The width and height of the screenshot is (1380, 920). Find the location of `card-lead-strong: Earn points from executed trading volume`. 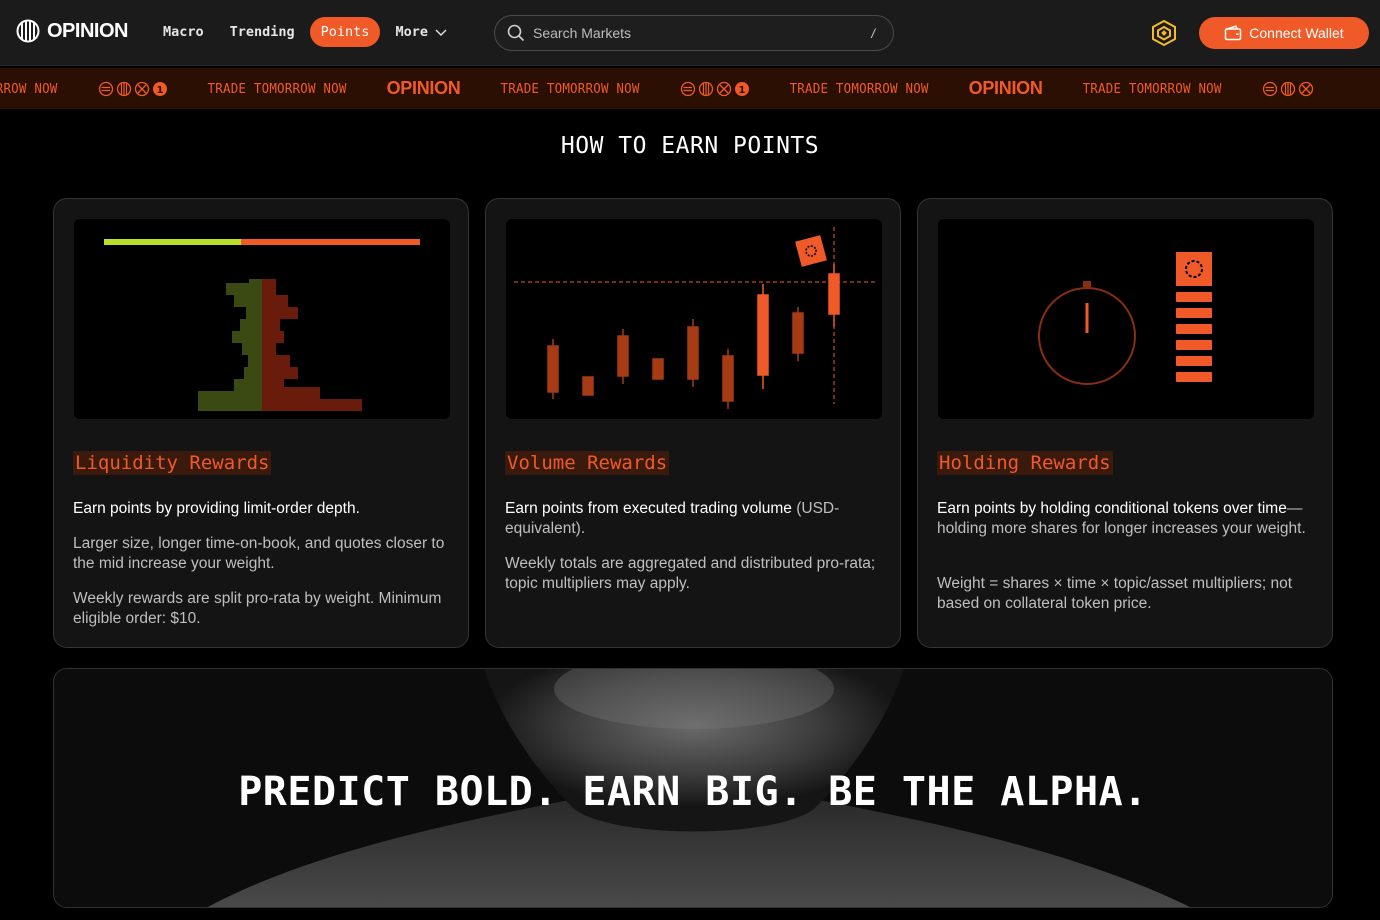

card-lead-strong: Earn points from executed trading volume is located at coordinates (648, 508).